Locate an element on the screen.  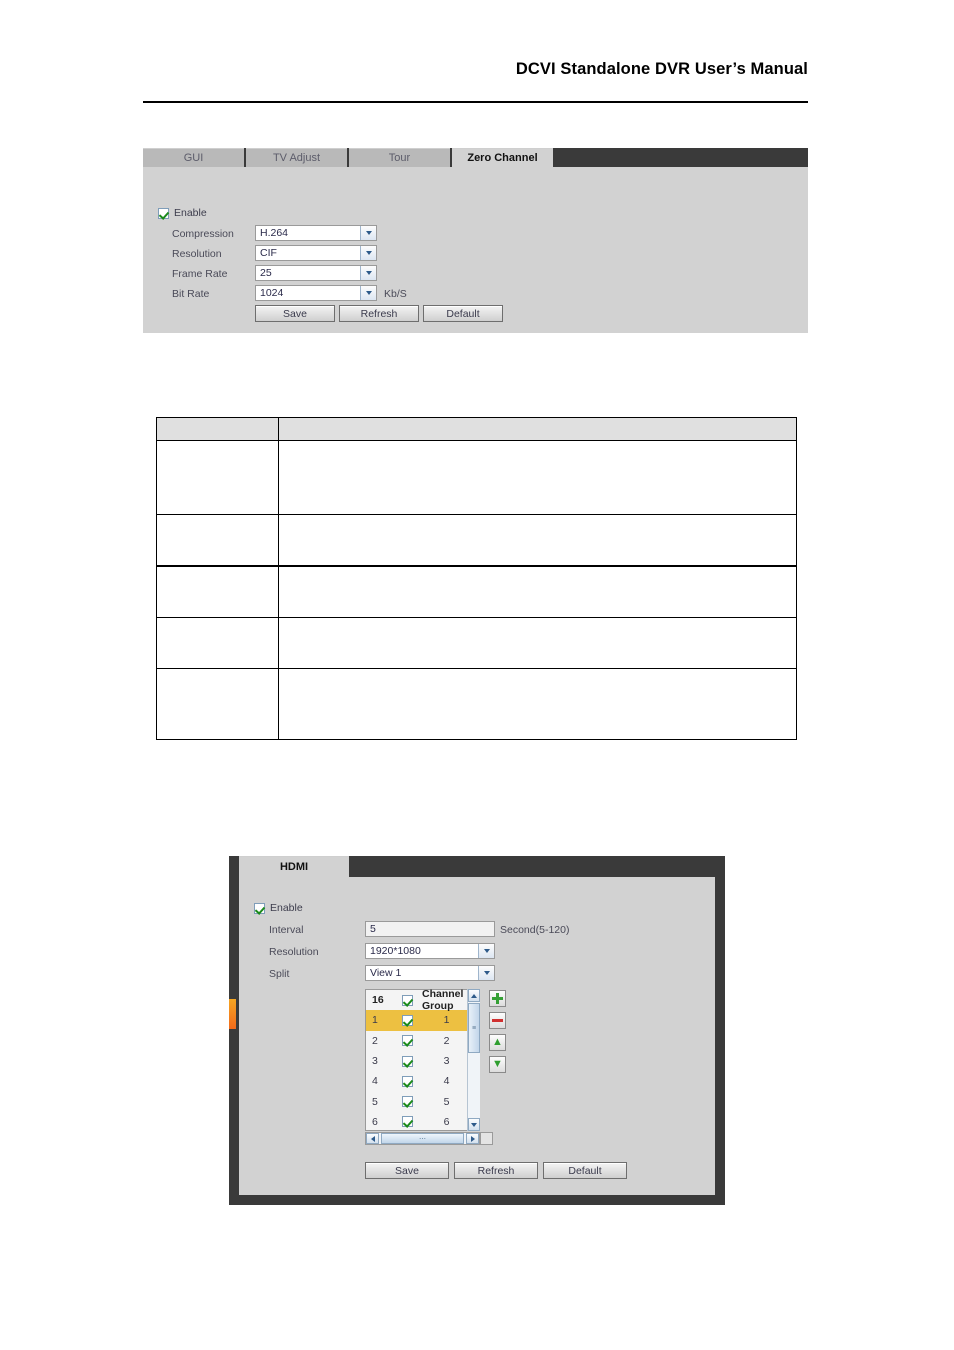
tab-gui: GUI is located at coordinates (193, 157).